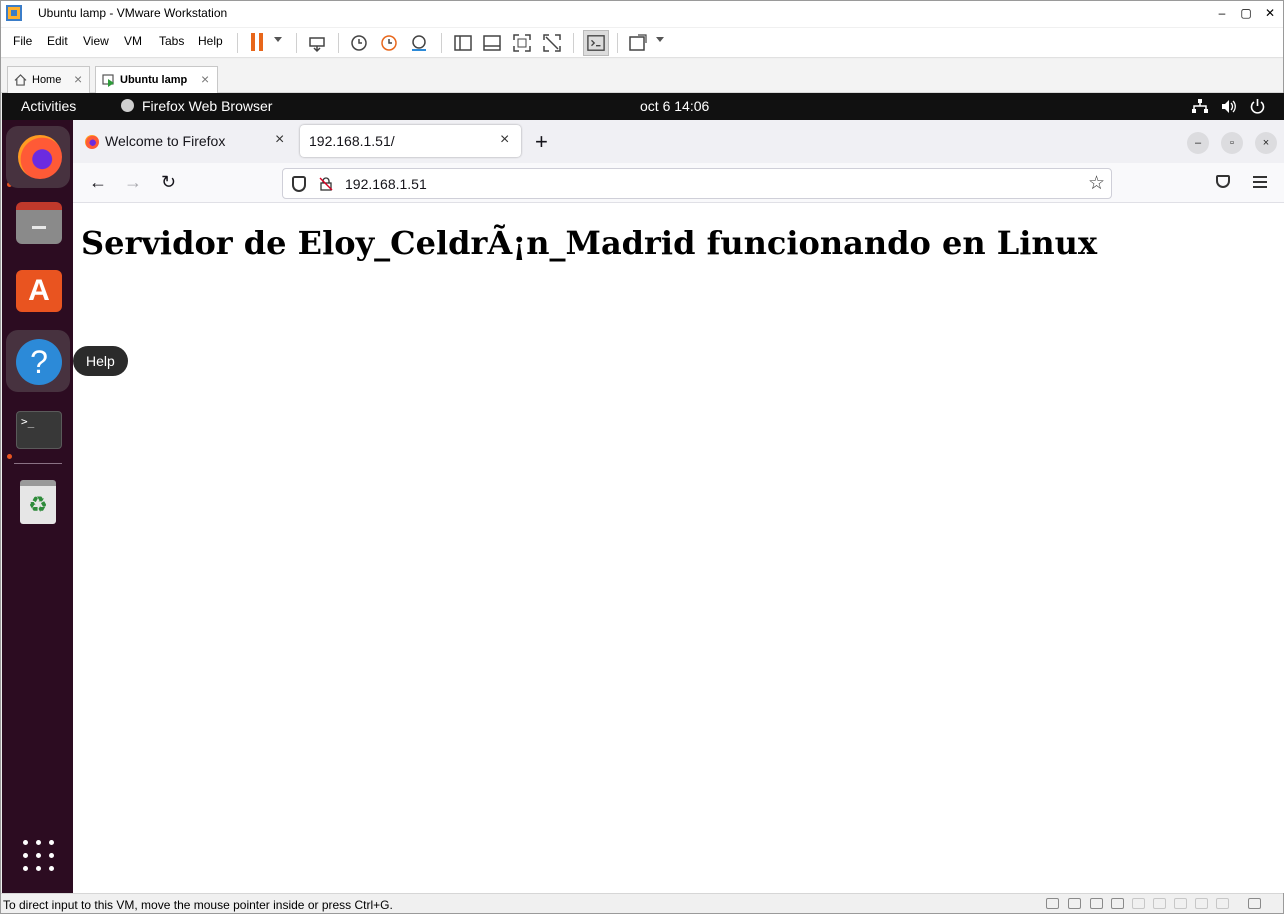 This screenshot has width=1284, height=914. I want to click on console-view-button, so click(596, 43).